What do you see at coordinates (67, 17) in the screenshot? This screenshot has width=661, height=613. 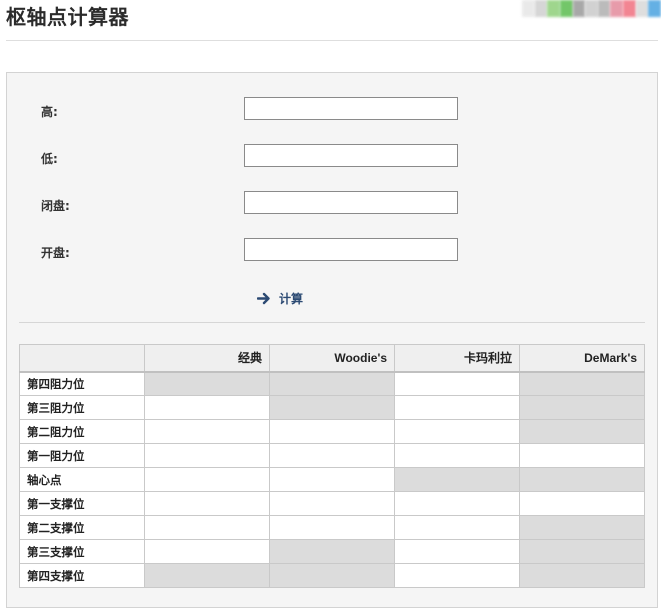 I see `page-title: 枢轴点计算器` at bounding box center [67, 17].